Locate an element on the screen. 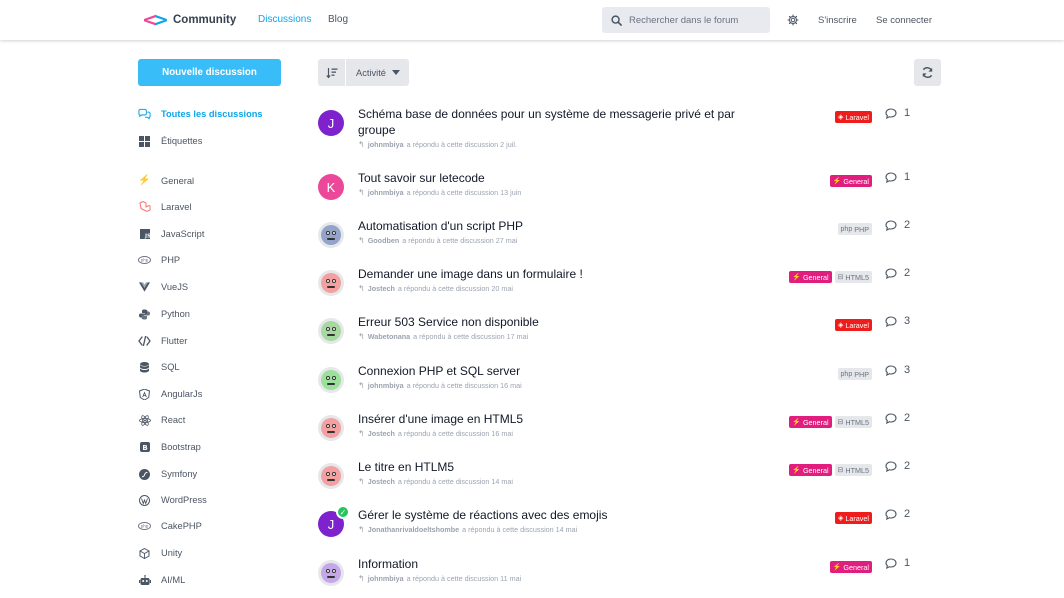 This screenshot has height=598, width=1064. sidebar-item-wordpress: WordPress is located at coordinates (172, 500).